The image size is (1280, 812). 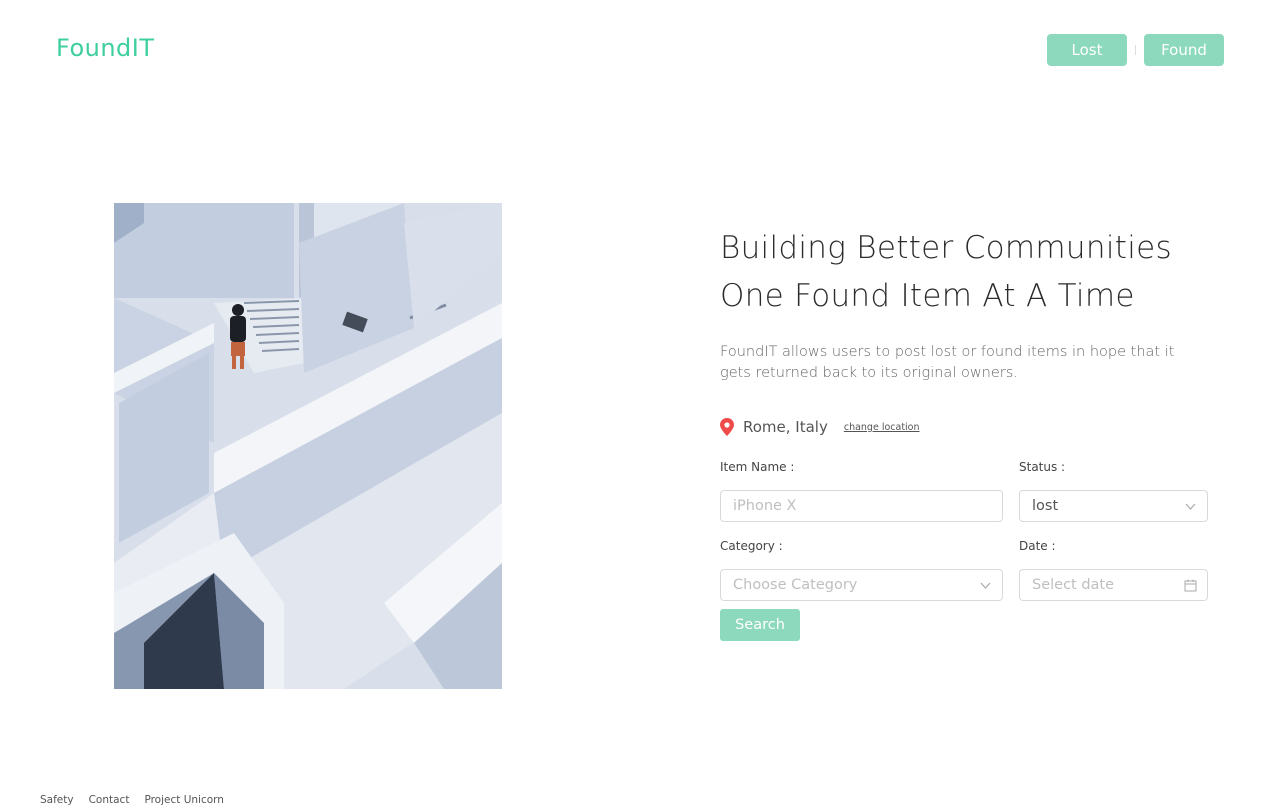 What do you see at coordinates (1184, 50) in the screenshot?
I see `found-button: Found` at bounding box center [1184, 50].